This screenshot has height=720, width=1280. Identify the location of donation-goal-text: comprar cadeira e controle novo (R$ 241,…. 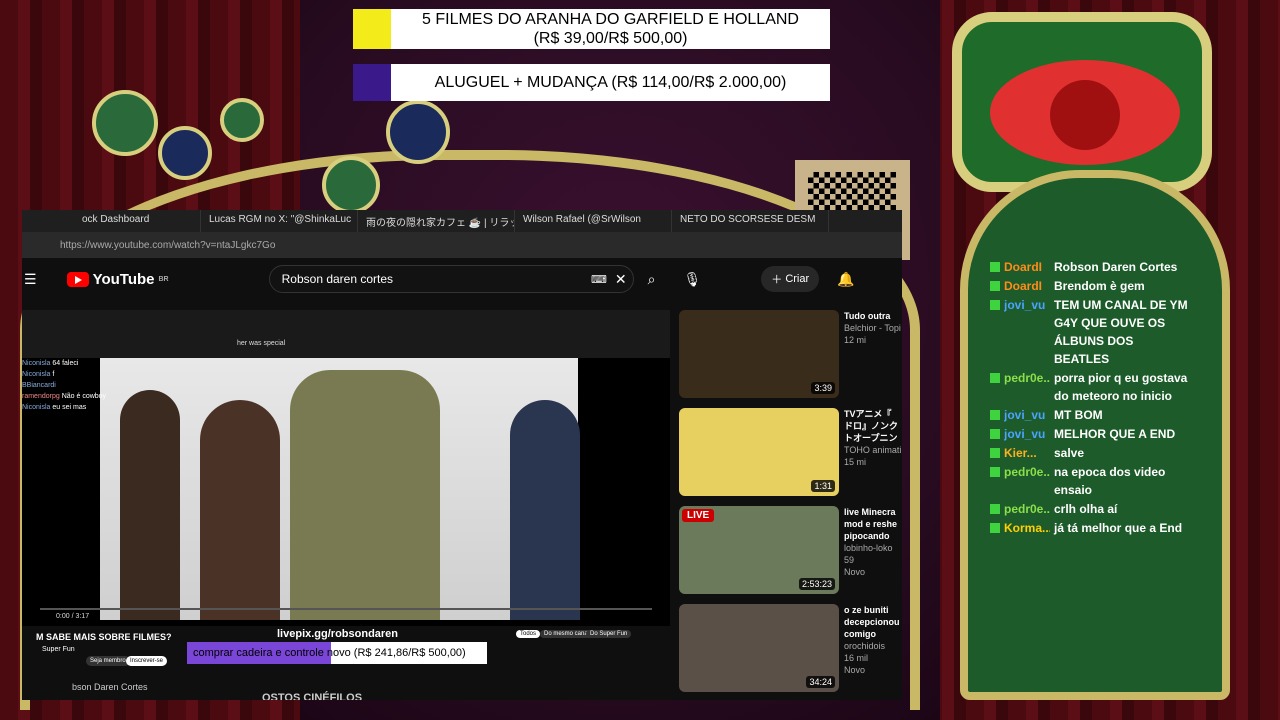
(329, 653).